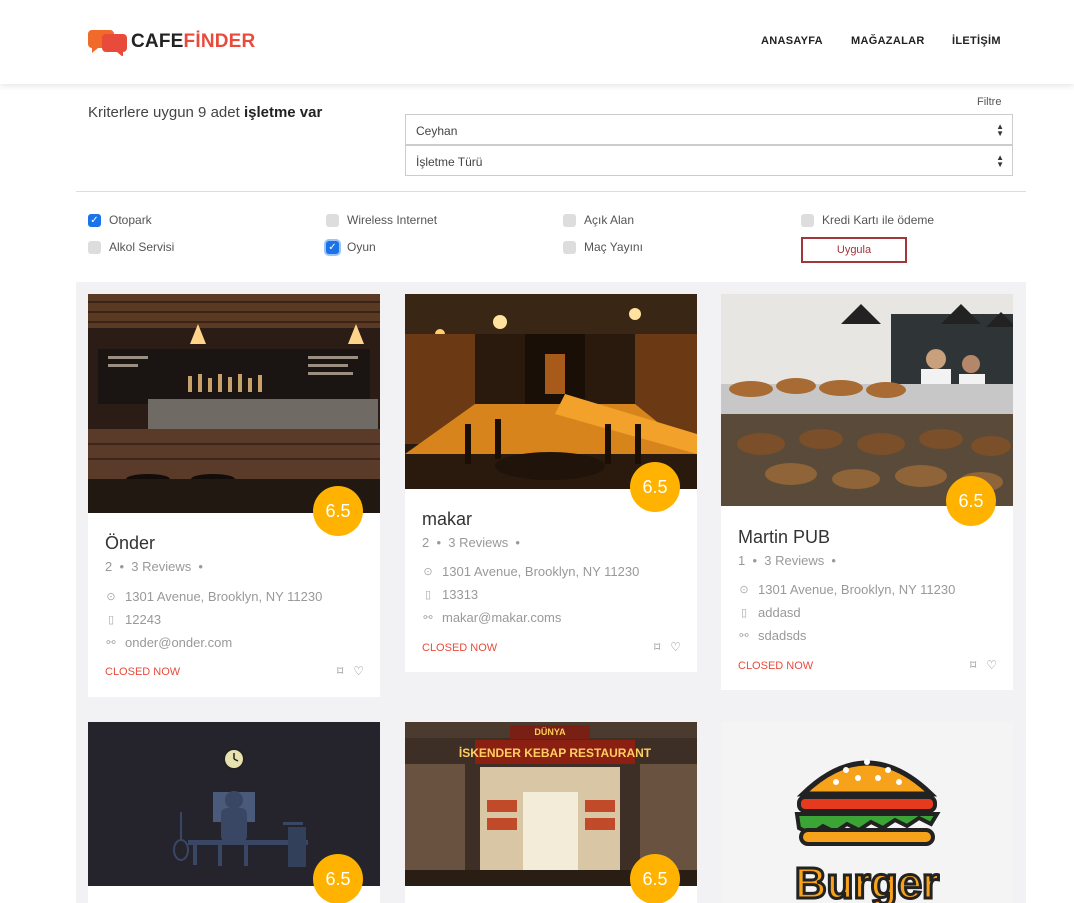  What do you see at coordinates (989, 102) in the screenshot?
I see `filter-label: Filtre` at bounding box center [989, 102].